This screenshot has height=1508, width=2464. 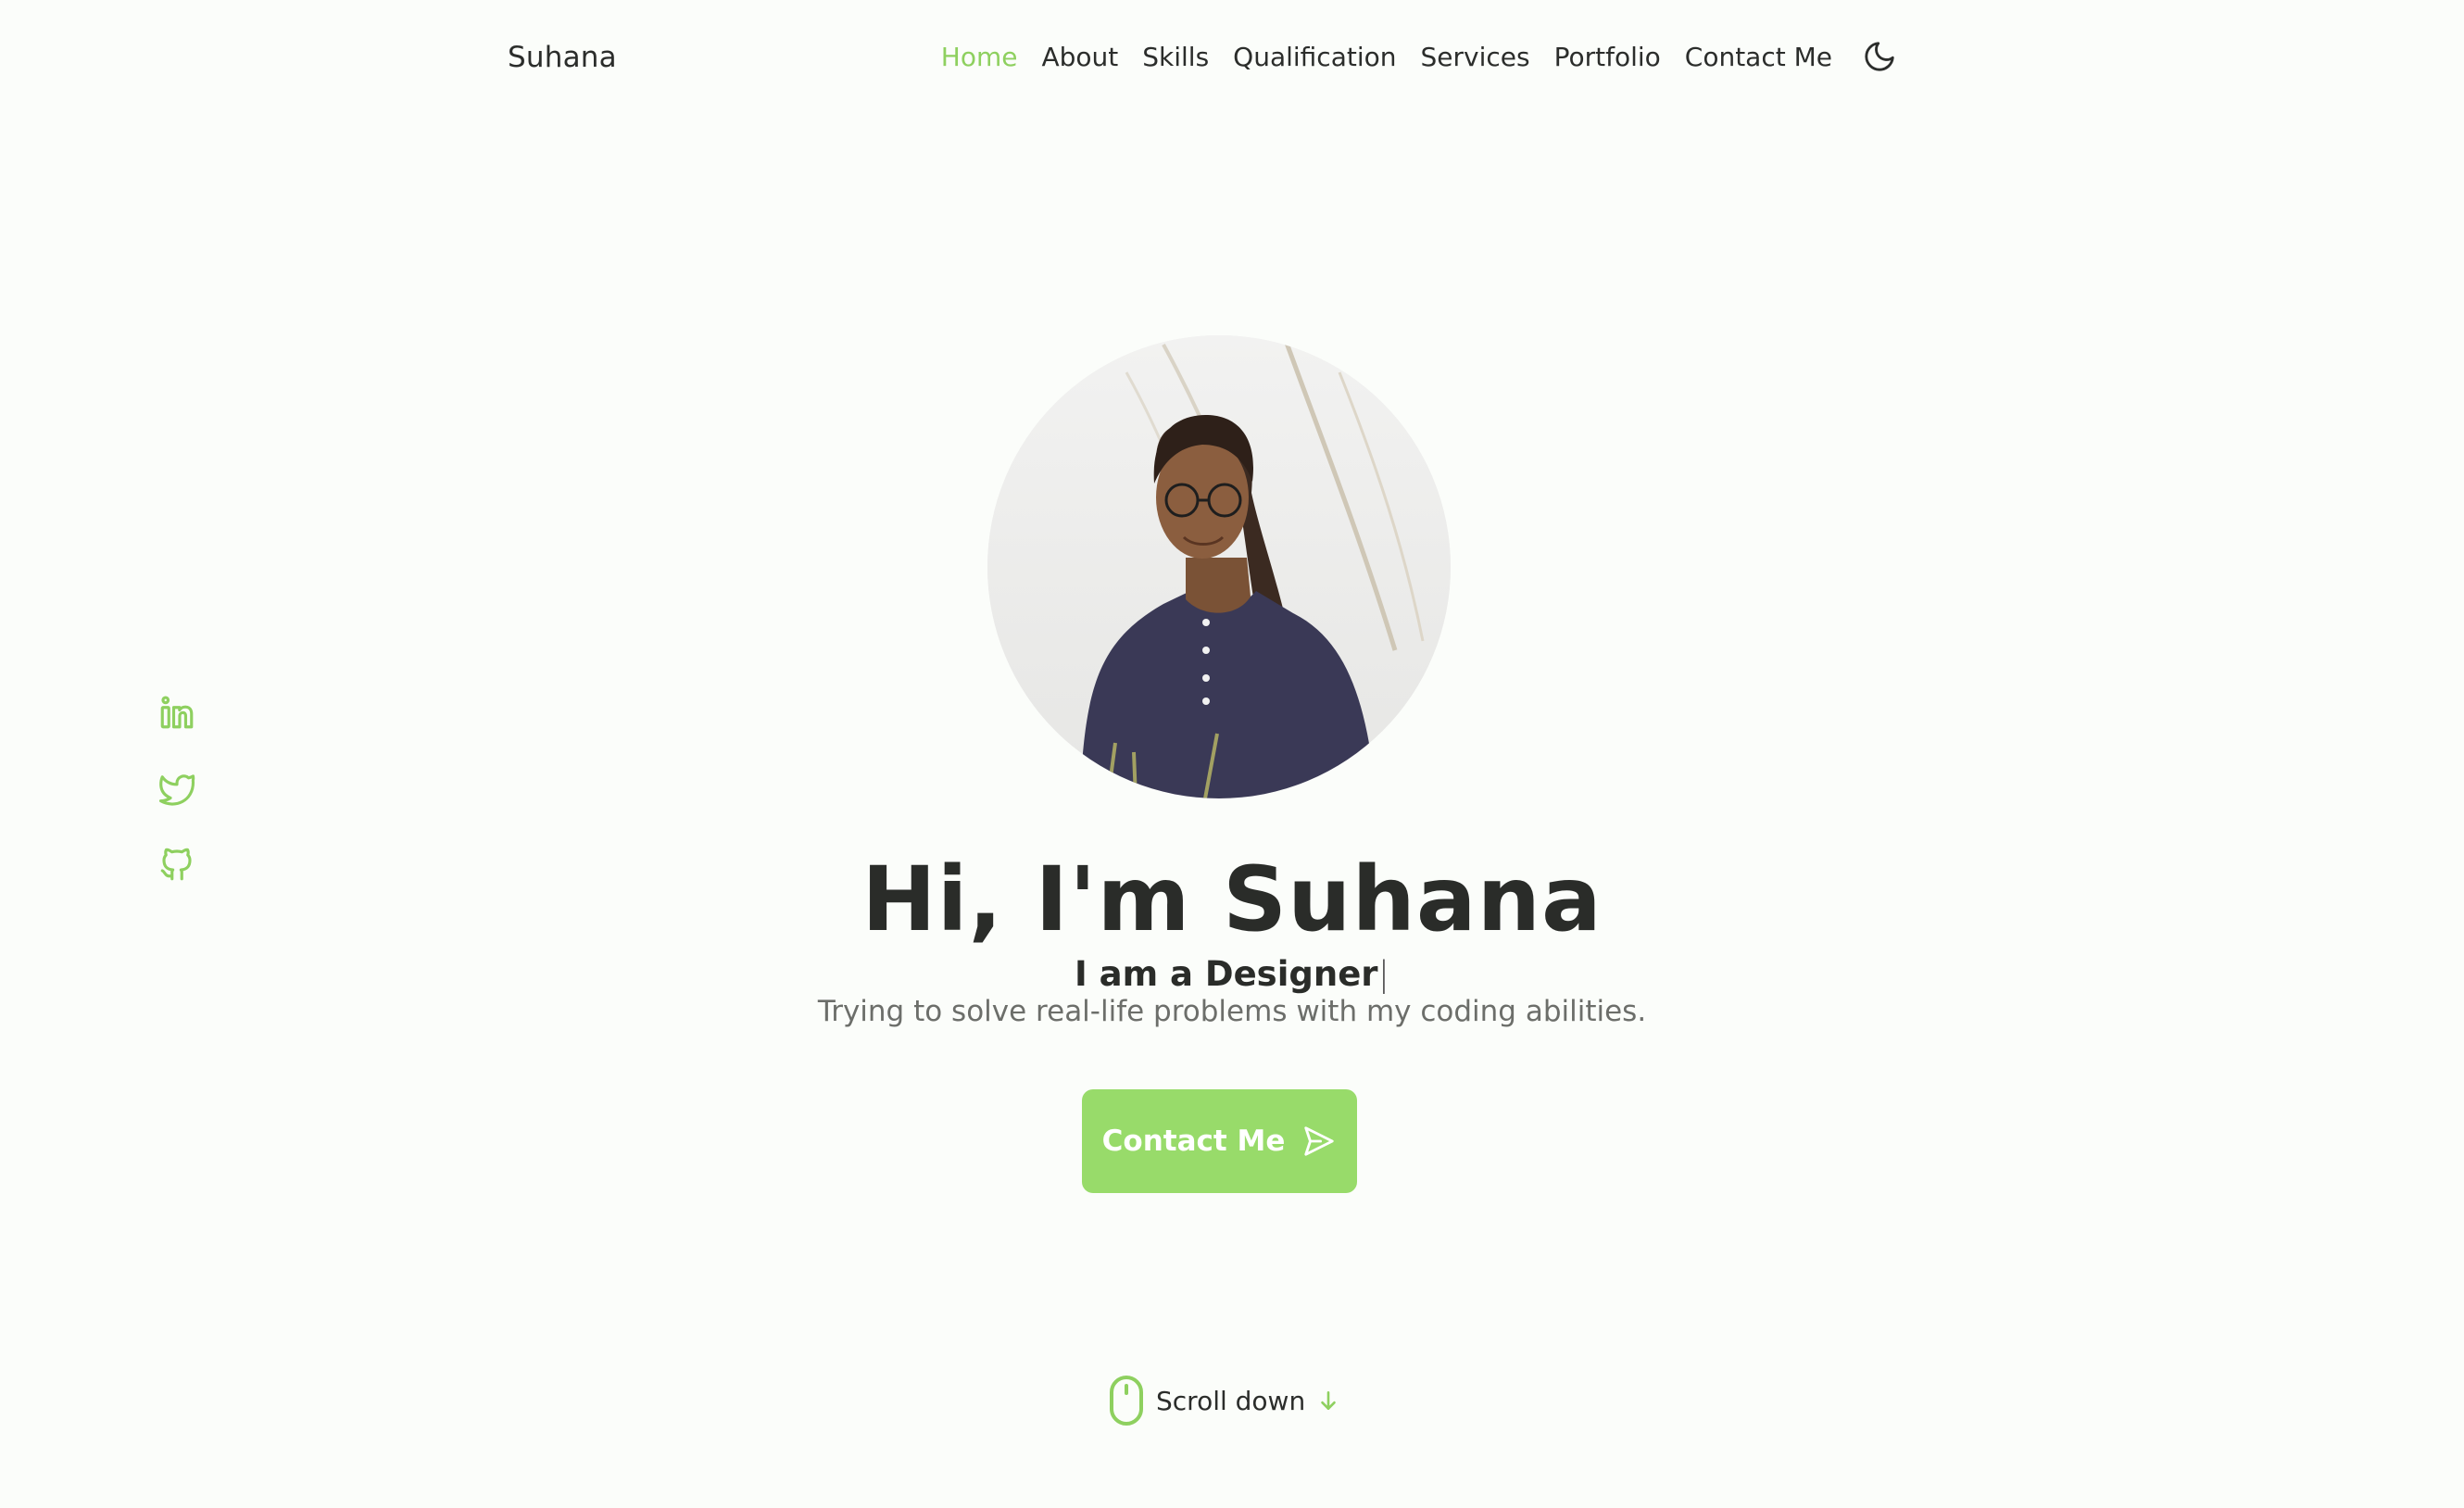 I want to click on nav-contact: Contact Me, so click(x=1759, y=57).